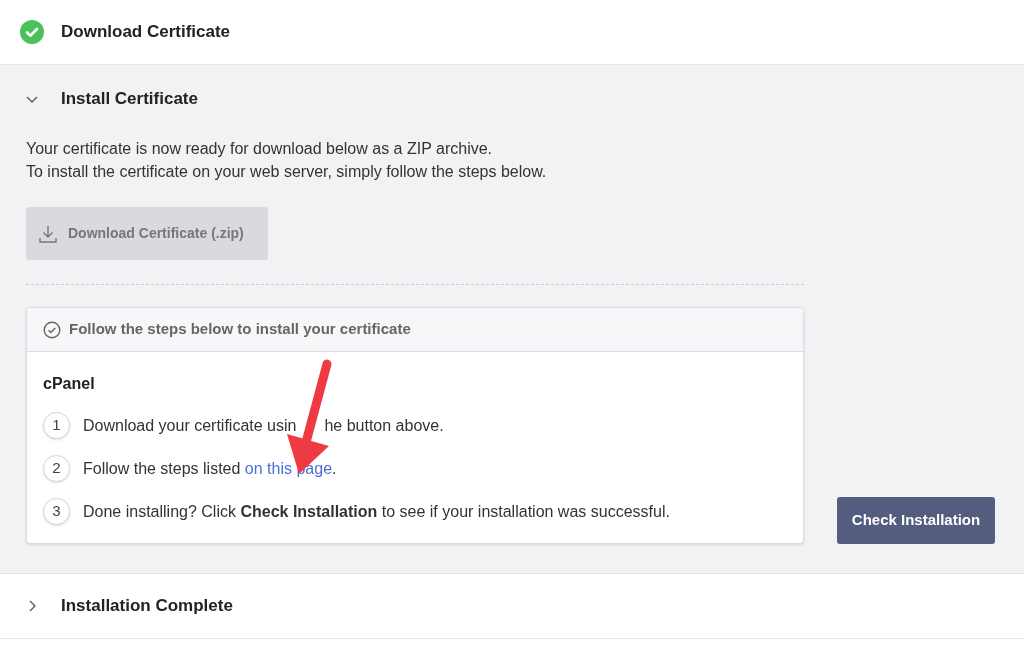 The width and height of the screenshot is (1024, 655). Describe the element at coordinates (56, 511) in the screenshot. I see `step-number: 3` at that location.